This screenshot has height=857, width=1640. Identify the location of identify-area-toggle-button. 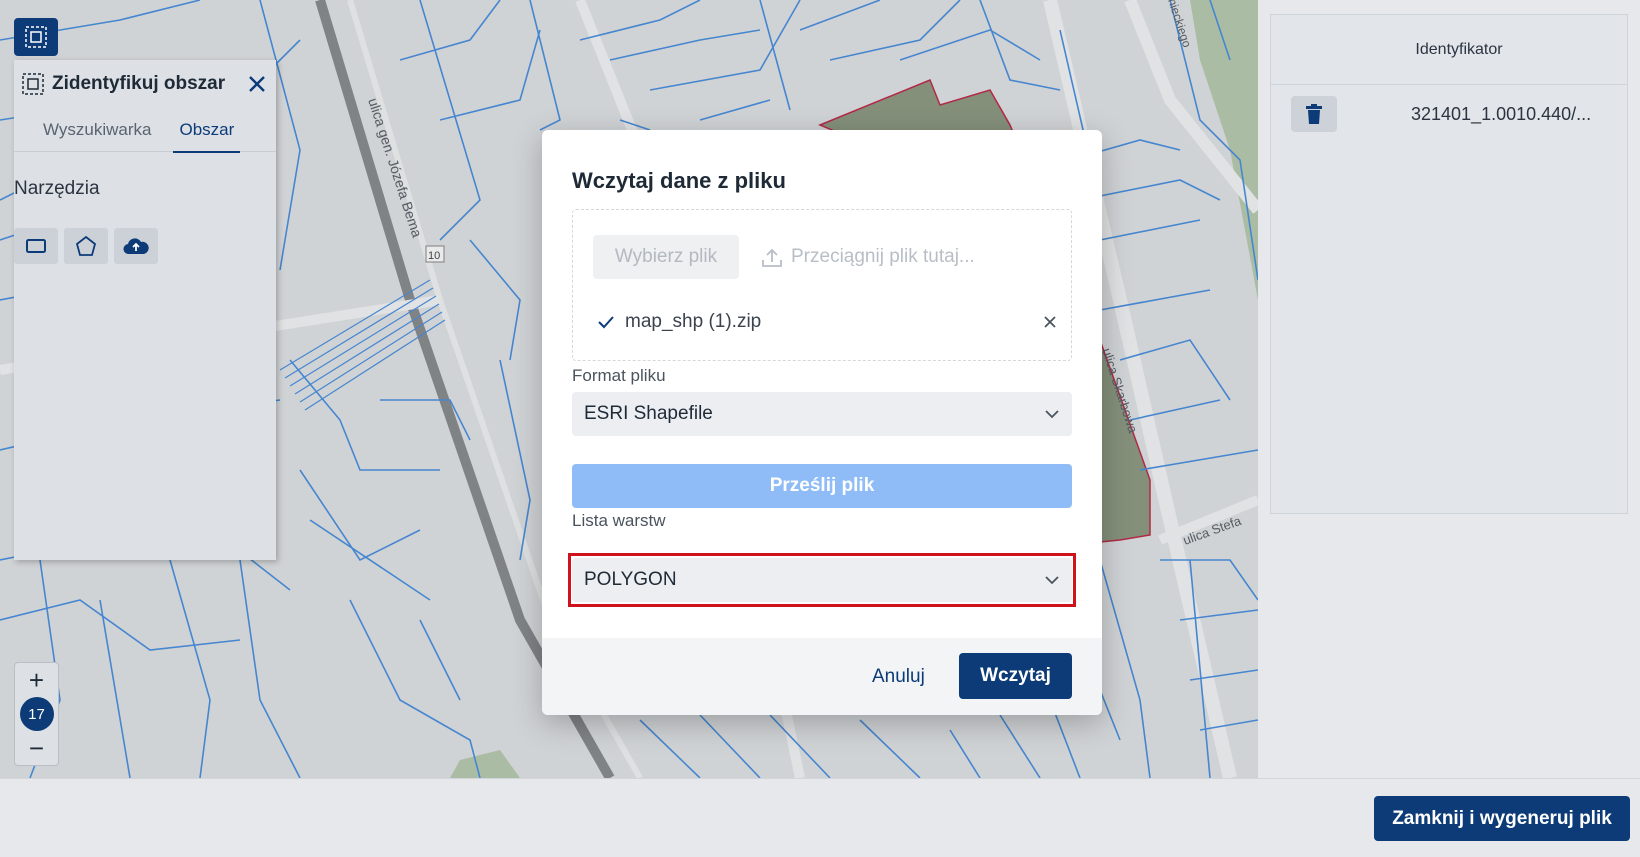
(36, 37).